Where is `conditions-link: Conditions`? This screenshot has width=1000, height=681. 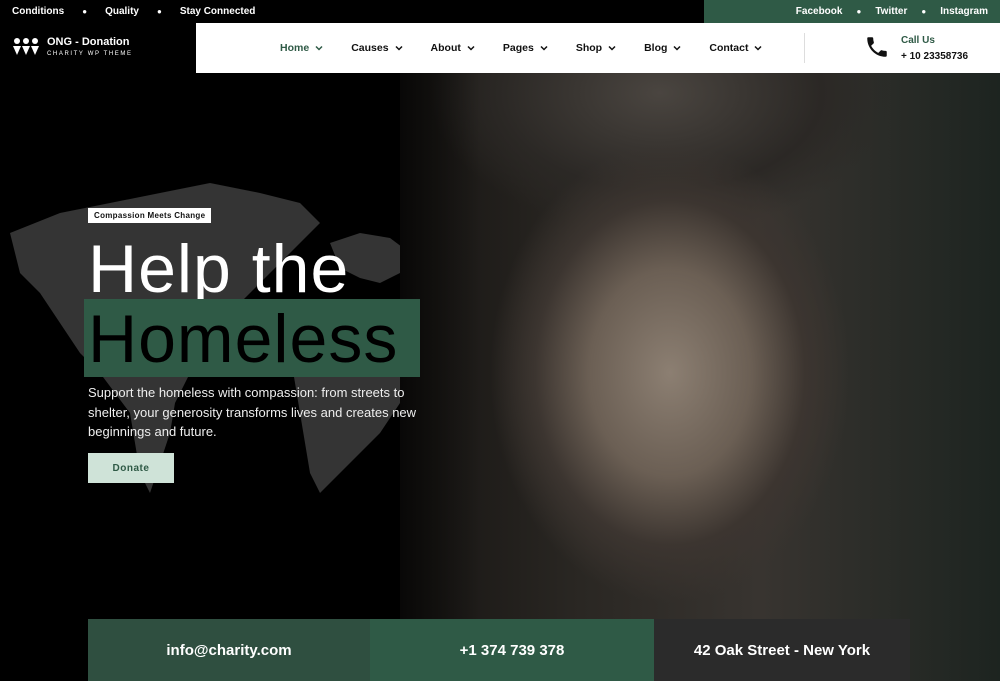 conditions-link: Conditions is located at coordinates (38, 11).